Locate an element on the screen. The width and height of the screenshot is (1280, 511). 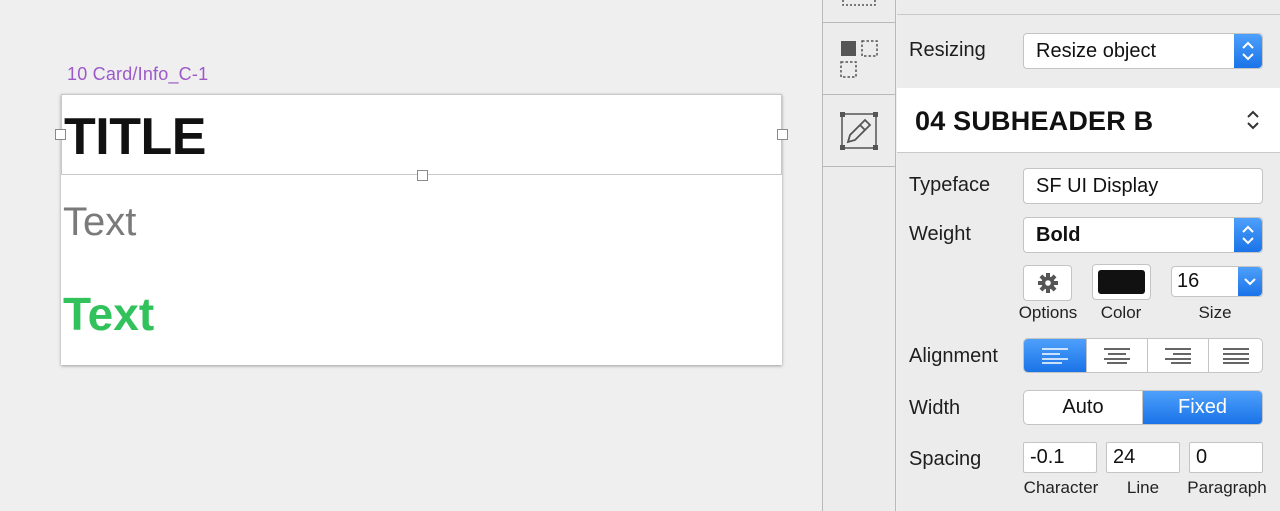
align-right-icon is located at coordinates (1178, 355).